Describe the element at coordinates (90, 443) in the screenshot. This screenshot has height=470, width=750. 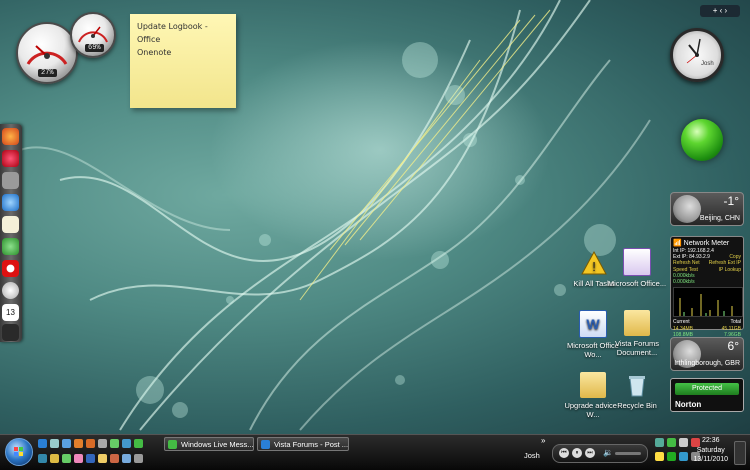
I see `quick-launch-firefox-icon` at that location.